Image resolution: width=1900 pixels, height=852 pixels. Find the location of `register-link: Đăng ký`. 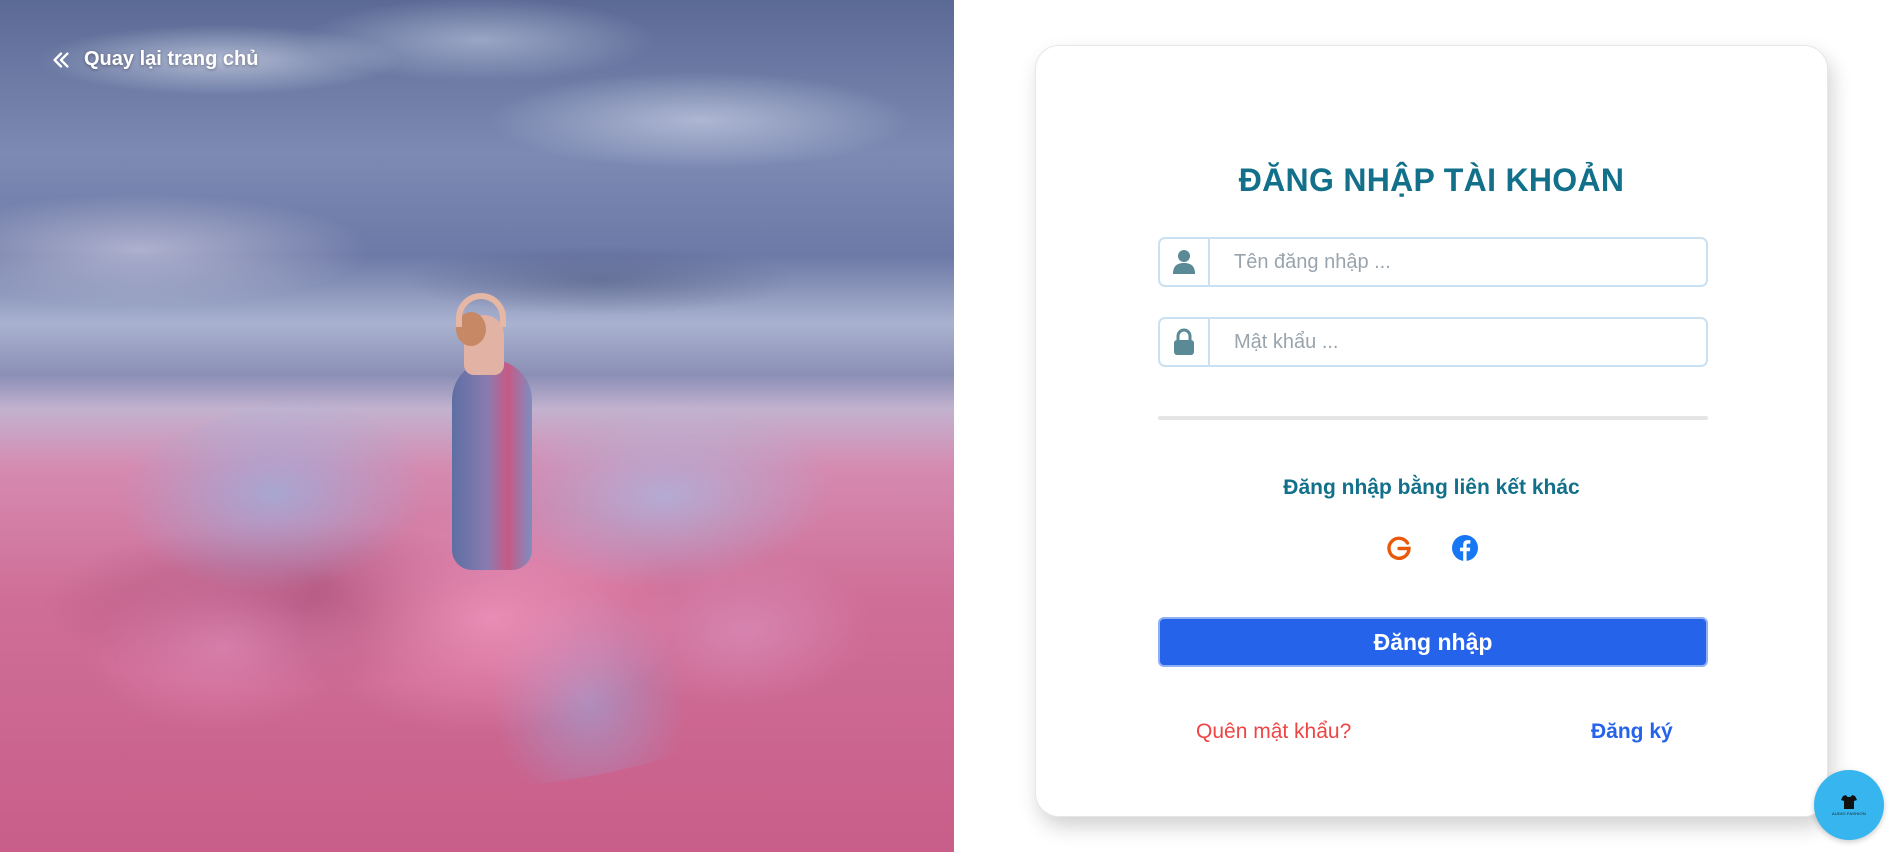

register-link: Đăng ký is located at coordinates (1632, 732).